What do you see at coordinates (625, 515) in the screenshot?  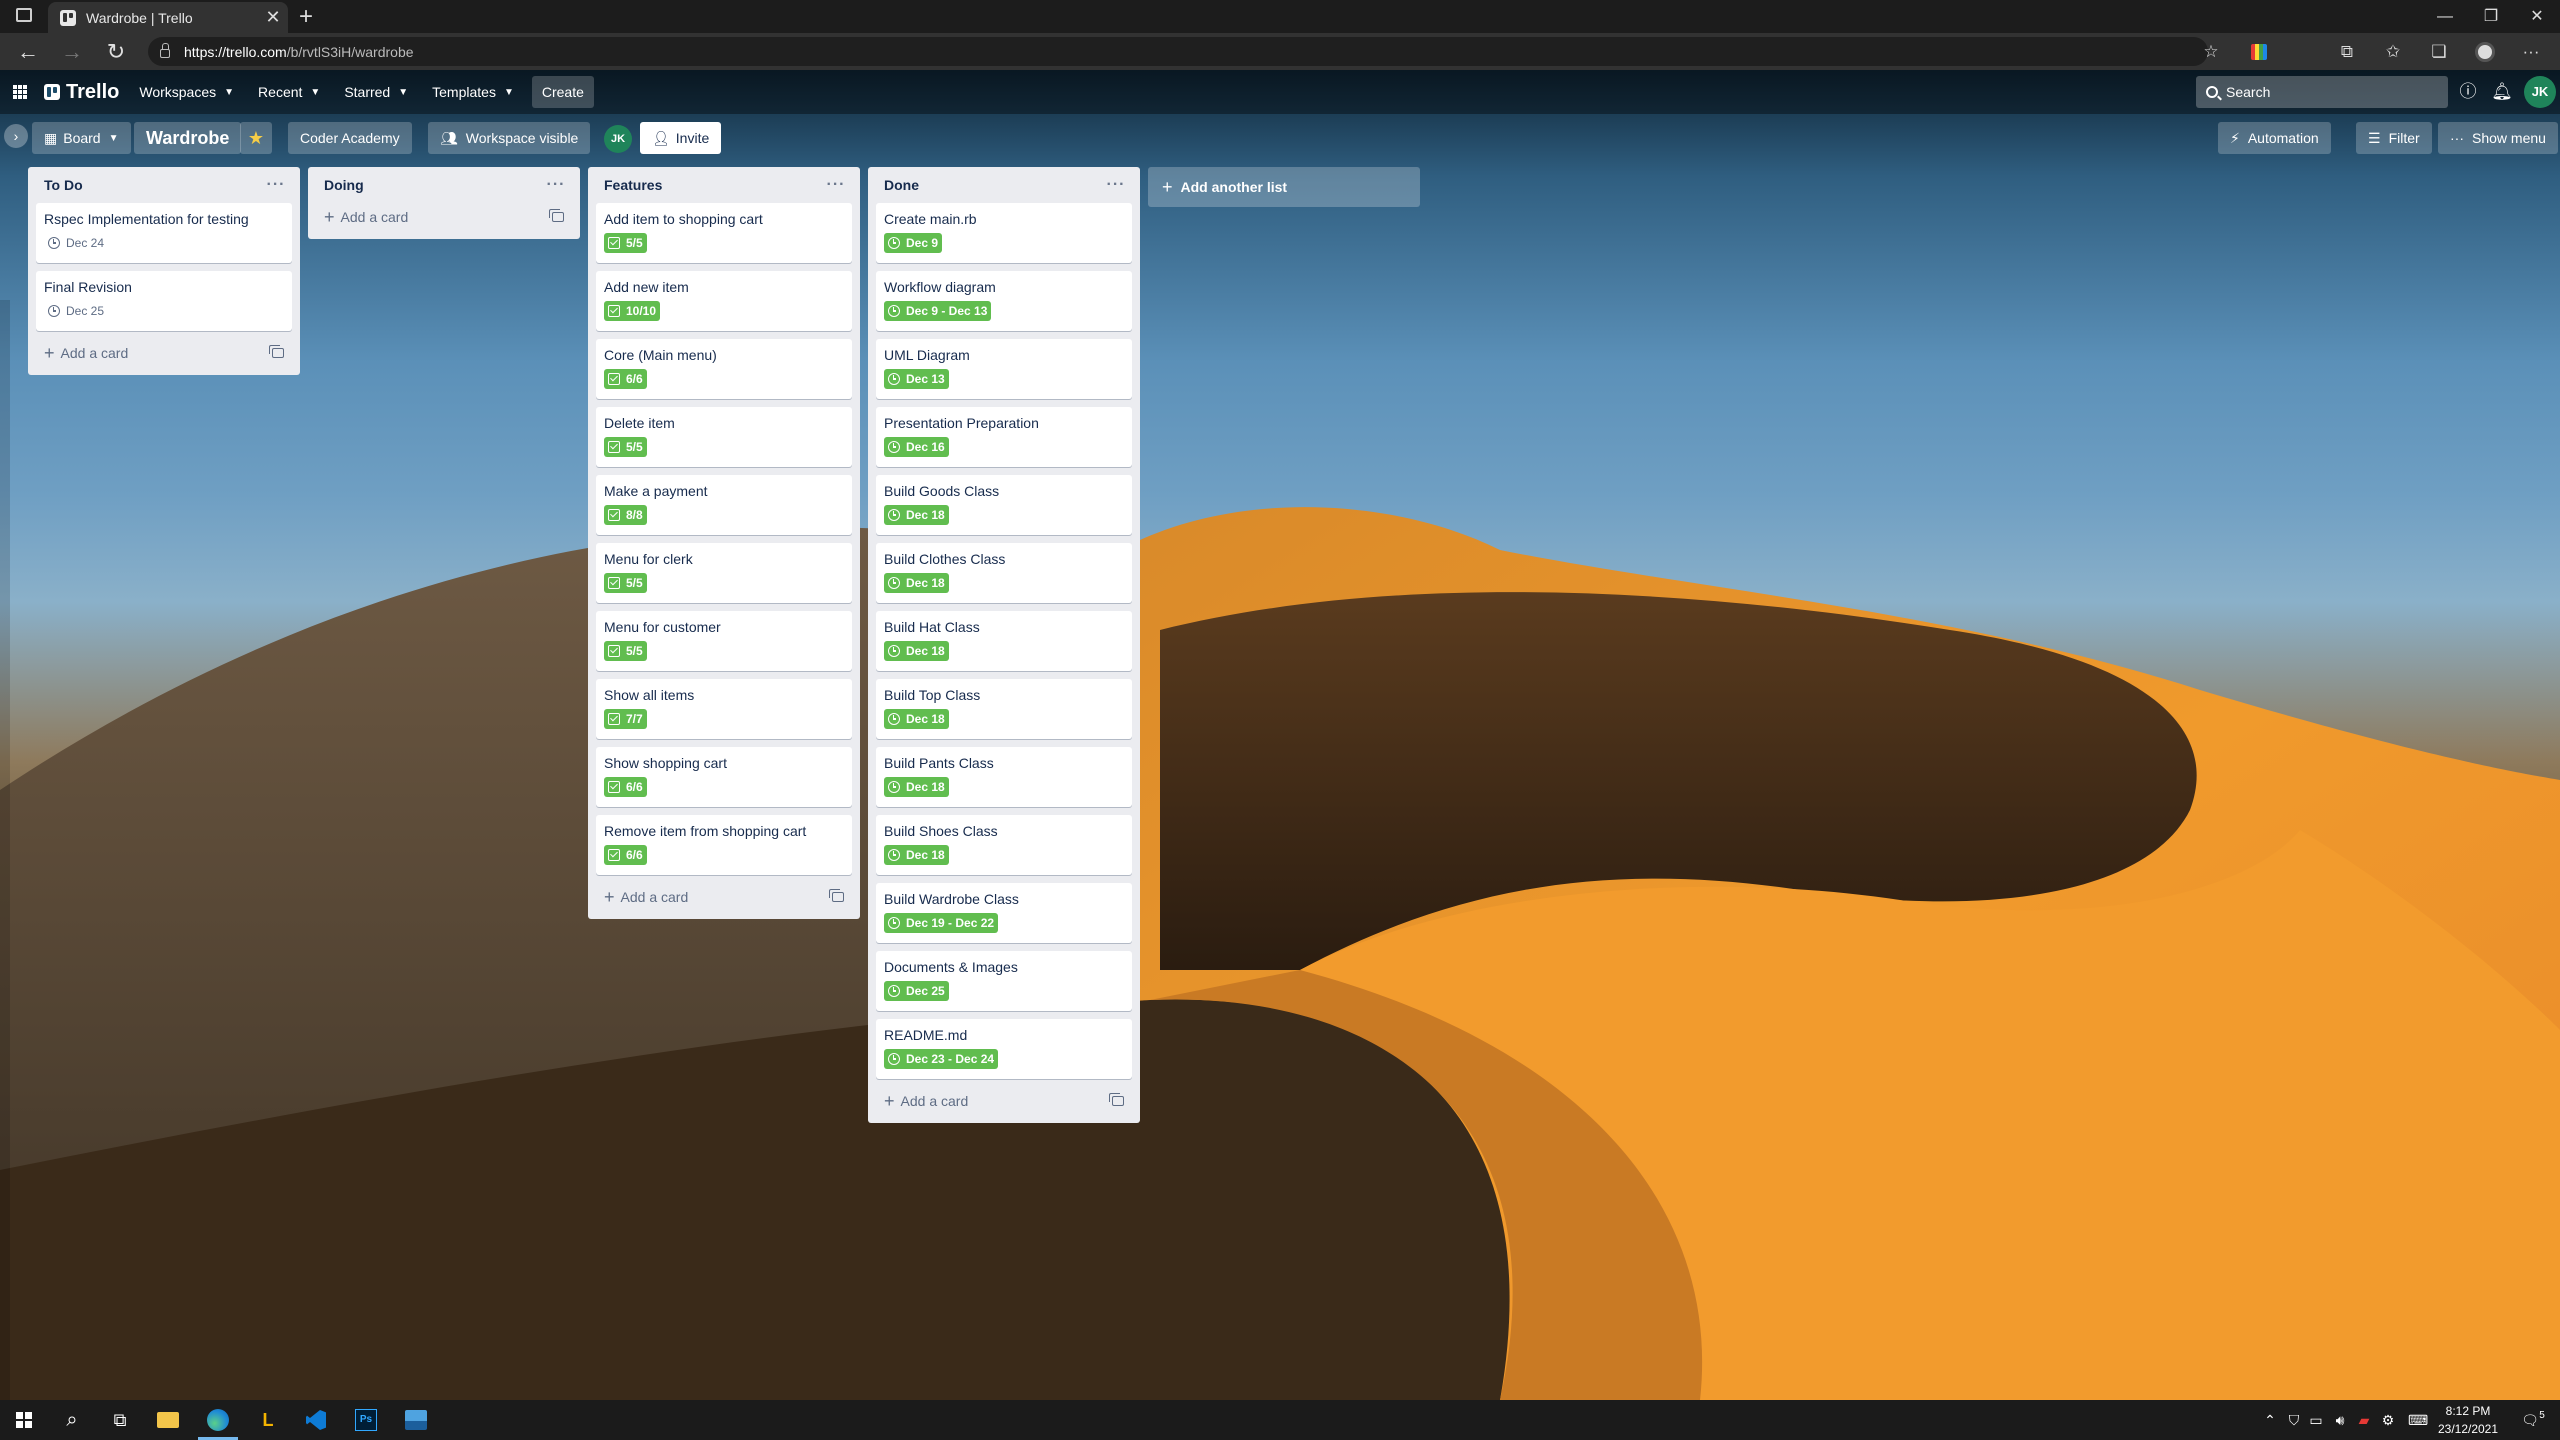 I see `checklist-badge: 8/8` at bounding box center [625, 515].